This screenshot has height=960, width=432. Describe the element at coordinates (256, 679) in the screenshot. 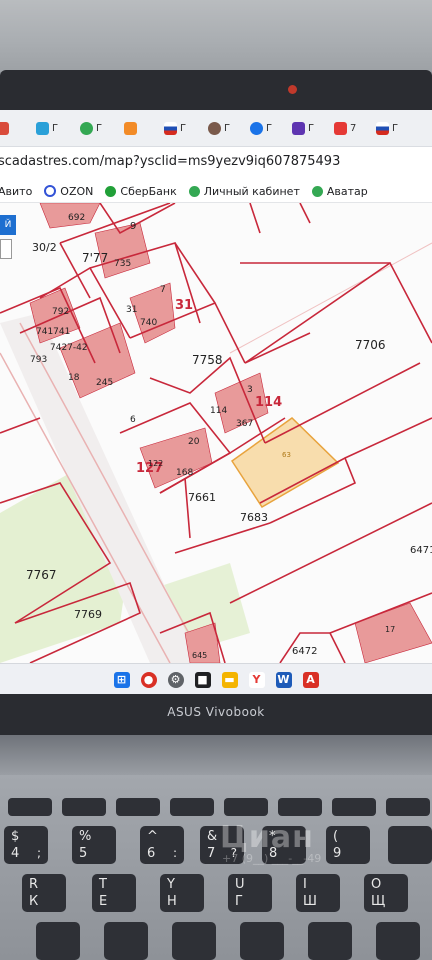

I see `yandex-browser-icon: Y` at that location.